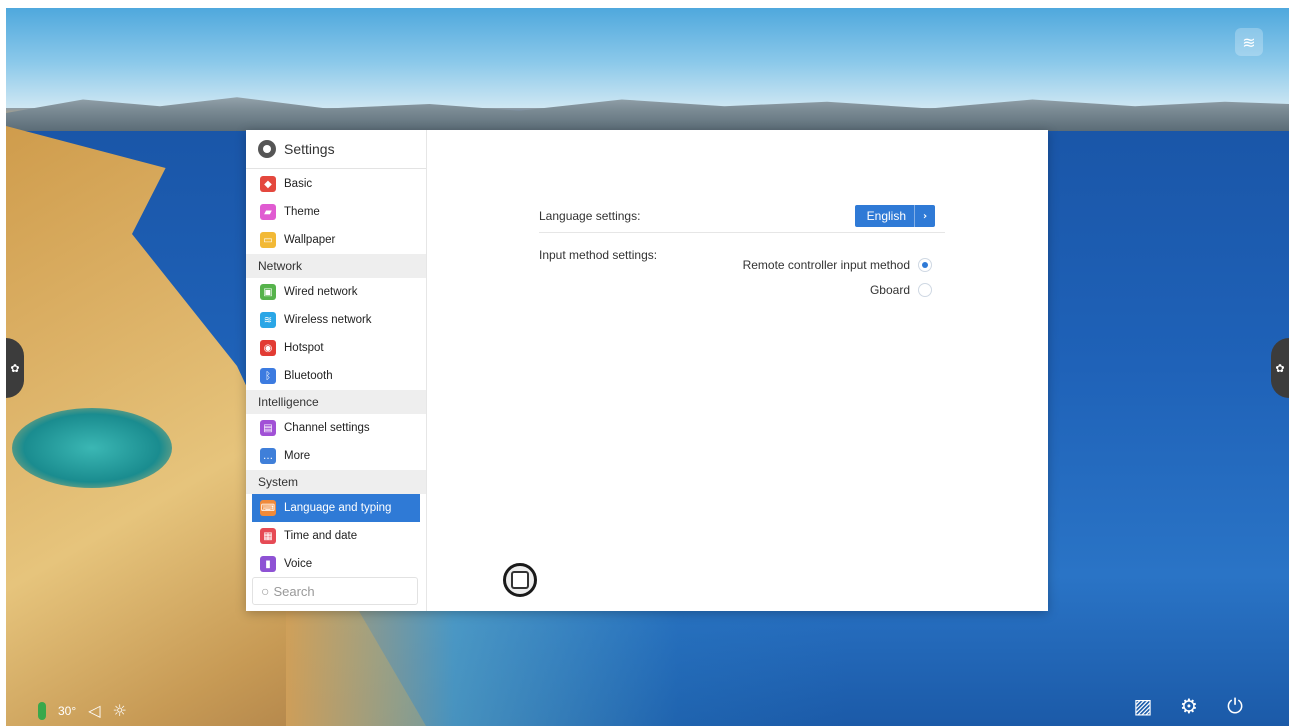 The height and width of the screenshot is (726, 1295). I want to click on language-settings-label: Language settings:, so click(590, 216).